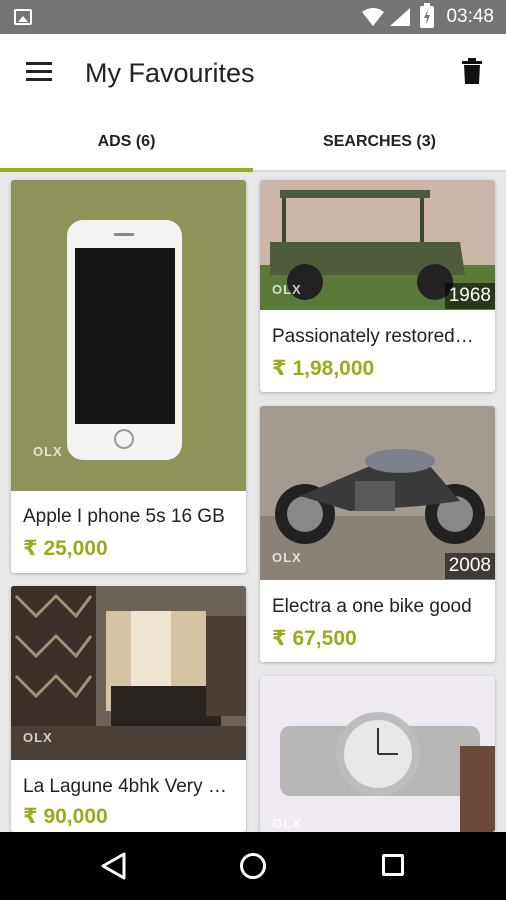 The image size is (506, 900). What do you see at coordinates (400, 17) in the screenshot?
I see `signal-icon` at bounding box center [400, 17].